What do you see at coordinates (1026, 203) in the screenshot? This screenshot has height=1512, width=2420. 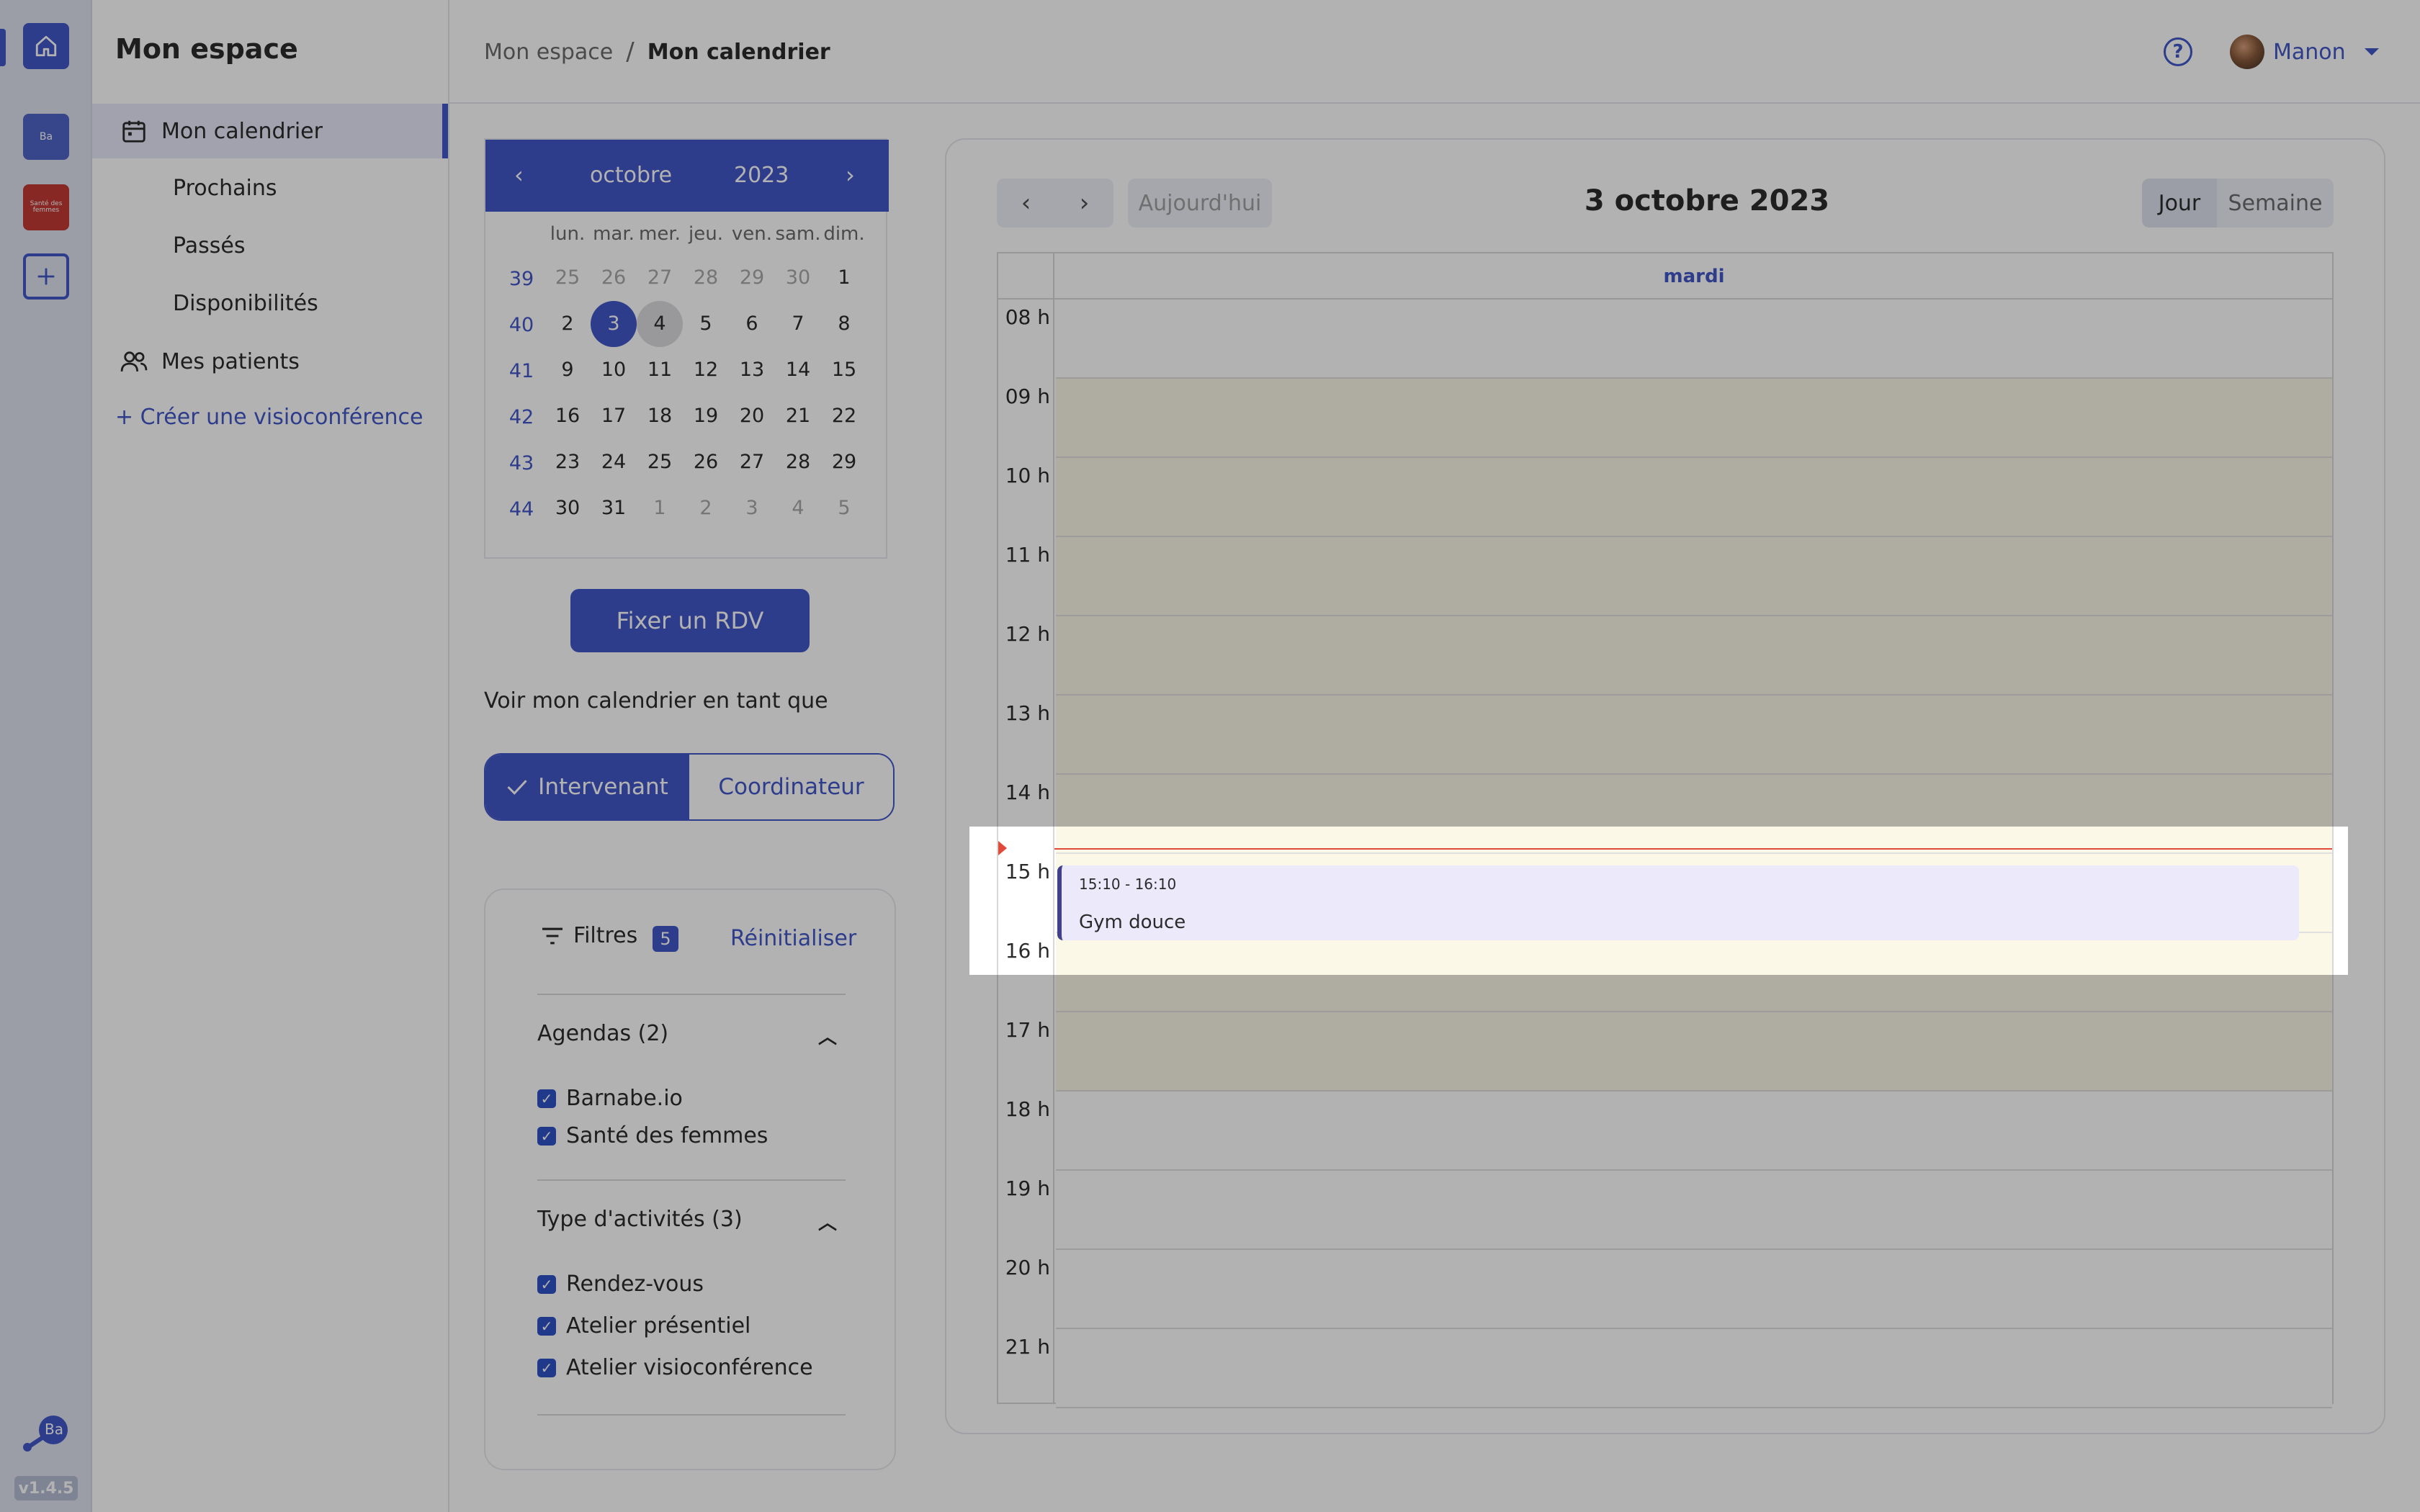 I see `chevron-left-icon: ‹` at bounding box center [1026, 203].